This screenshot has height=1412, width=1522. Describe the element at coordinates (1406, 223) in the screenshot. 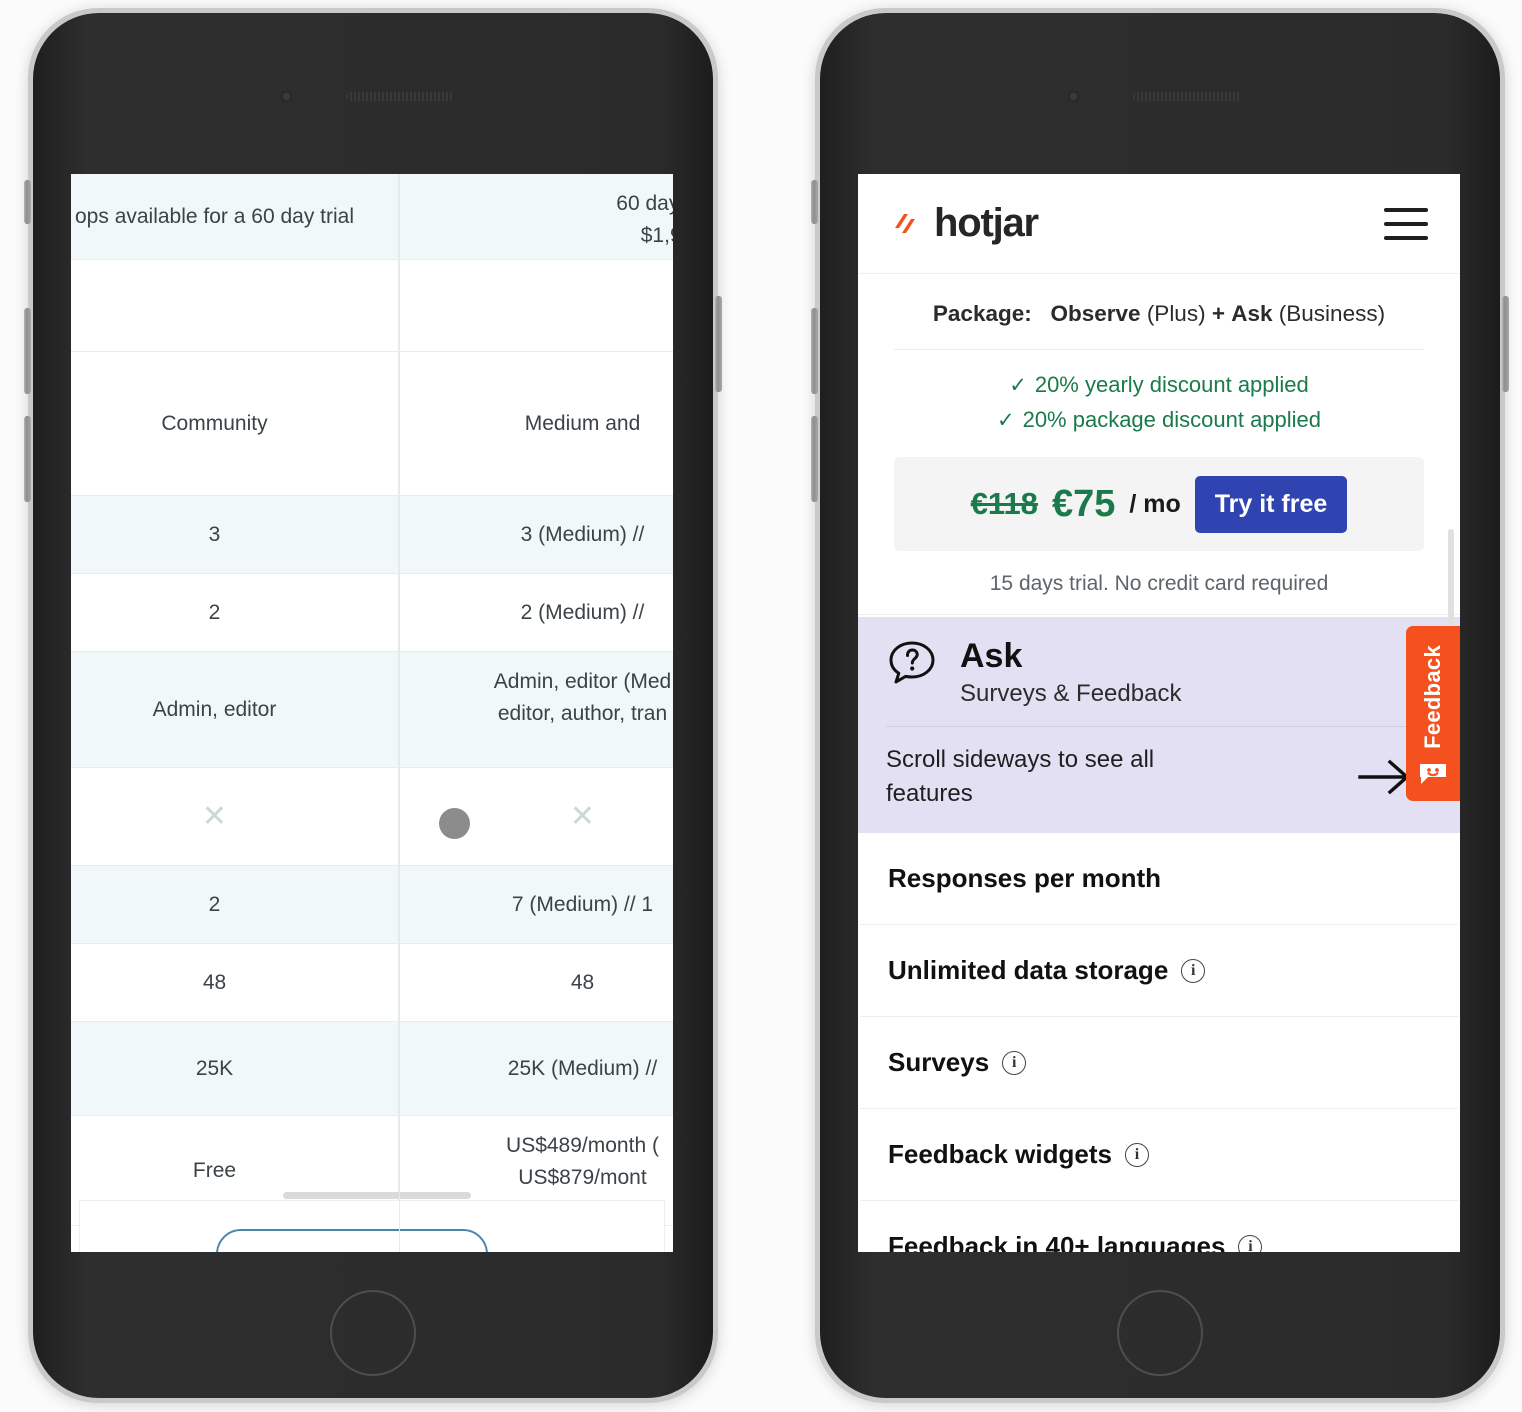

I see `hamburger-menu-icon` at that location.